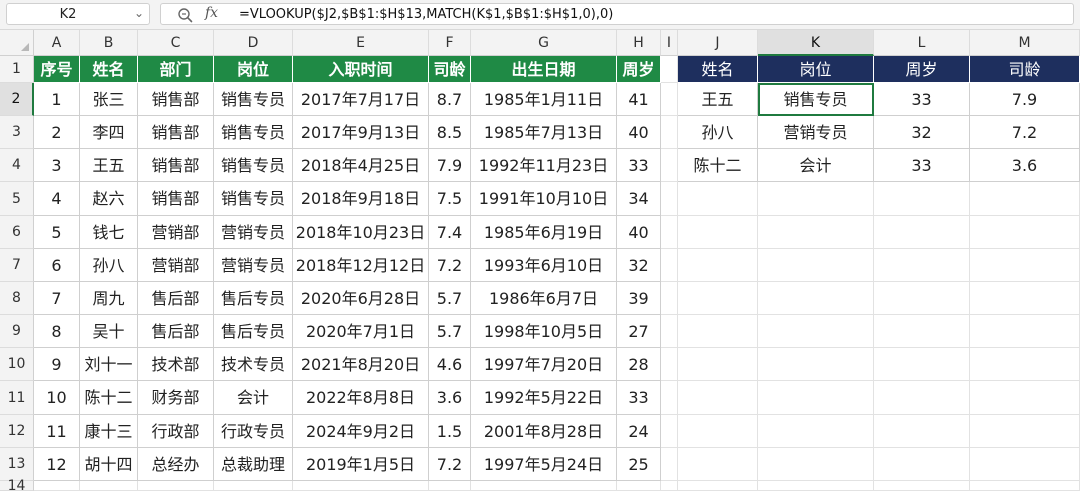 This screenshot has width=1080, height=491. Describe the element at coordinates (57, 99) in the screenshot. I see `left-cell-a2: 1` at that location.